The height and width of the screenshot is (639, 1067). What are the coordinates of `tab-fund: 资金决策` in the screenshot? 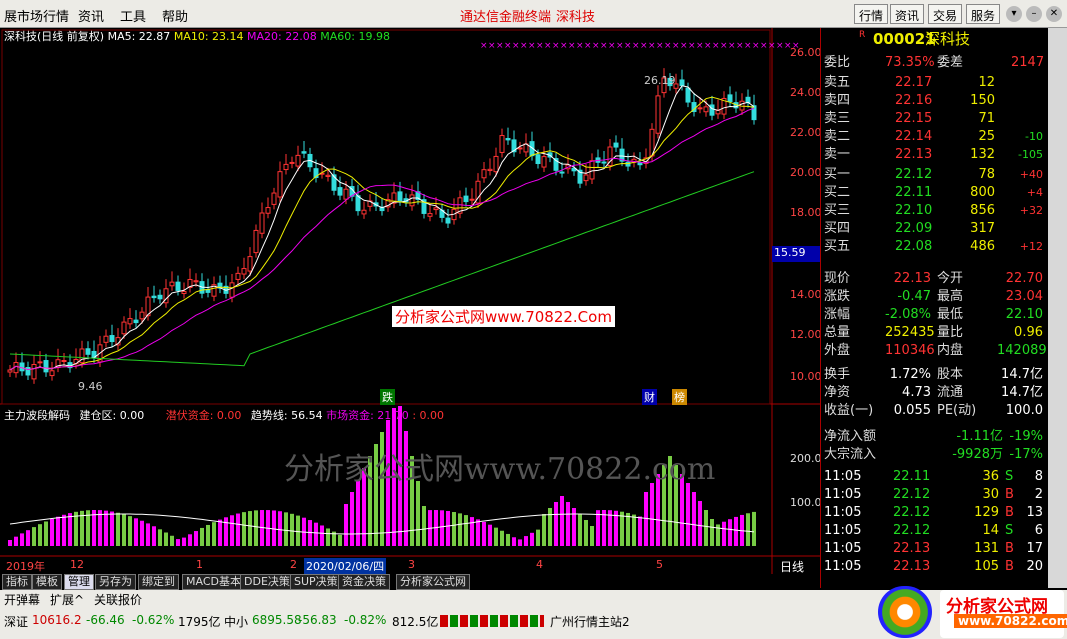 It's located at (364, 582).